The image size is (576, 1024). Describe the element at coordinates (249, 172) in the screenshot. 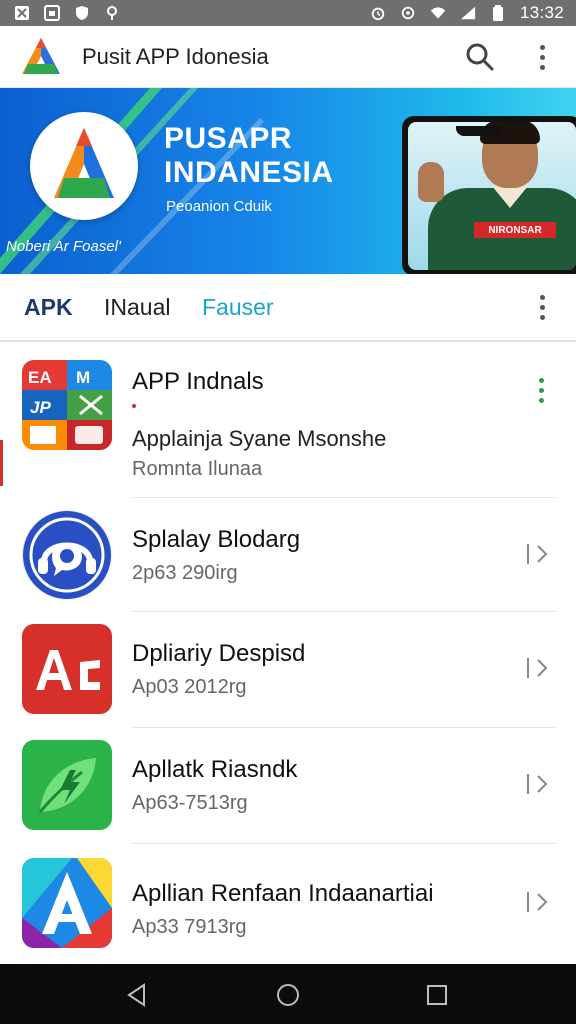

I see `banner-title-line2: INDANESIA` at that location.